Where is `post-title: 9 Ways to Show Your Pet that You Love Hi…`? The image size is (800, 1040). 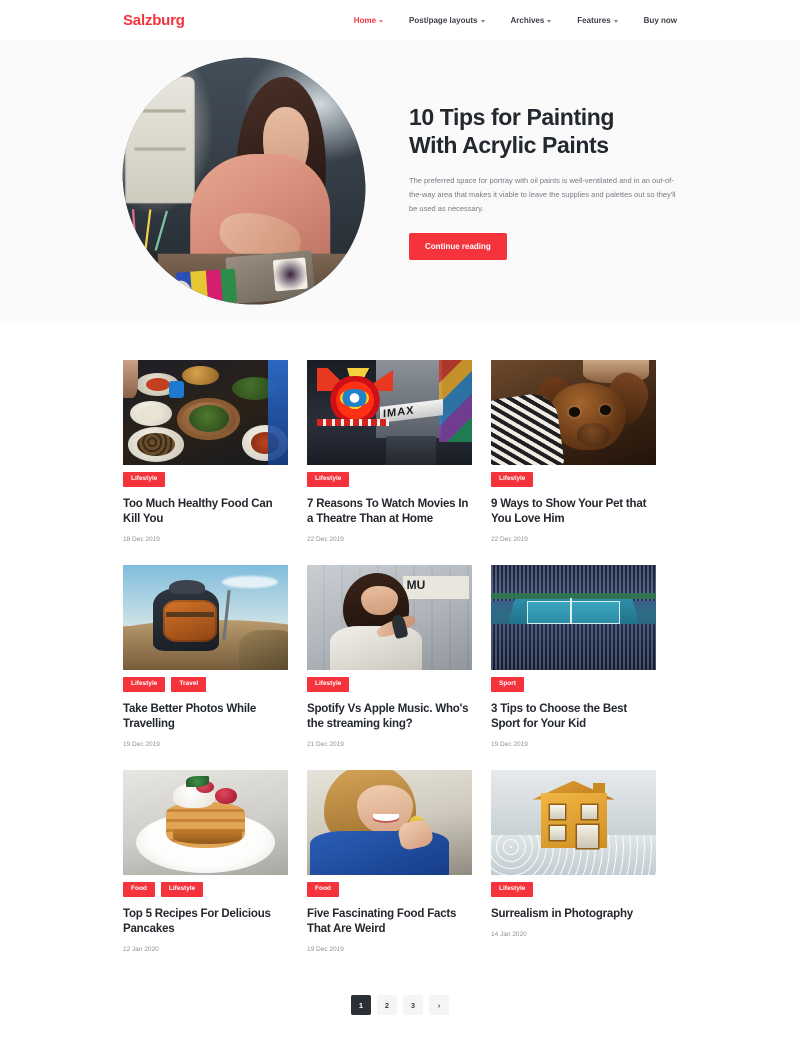
post-title: 9 Ways to Show Your Pet that You Love Hi… is located at coordinates (573, 512).